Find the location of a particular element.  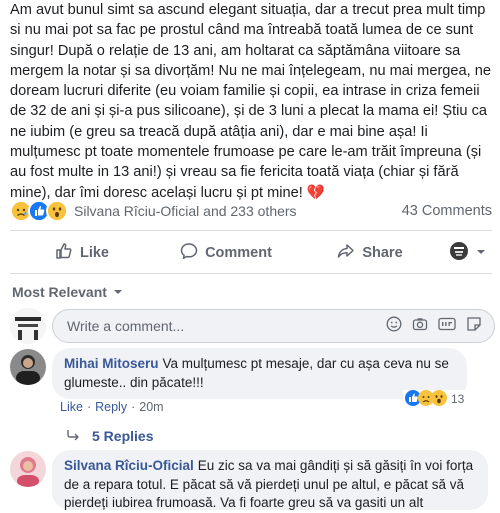

comment-label: Comment is located at coordinates (238, 253).